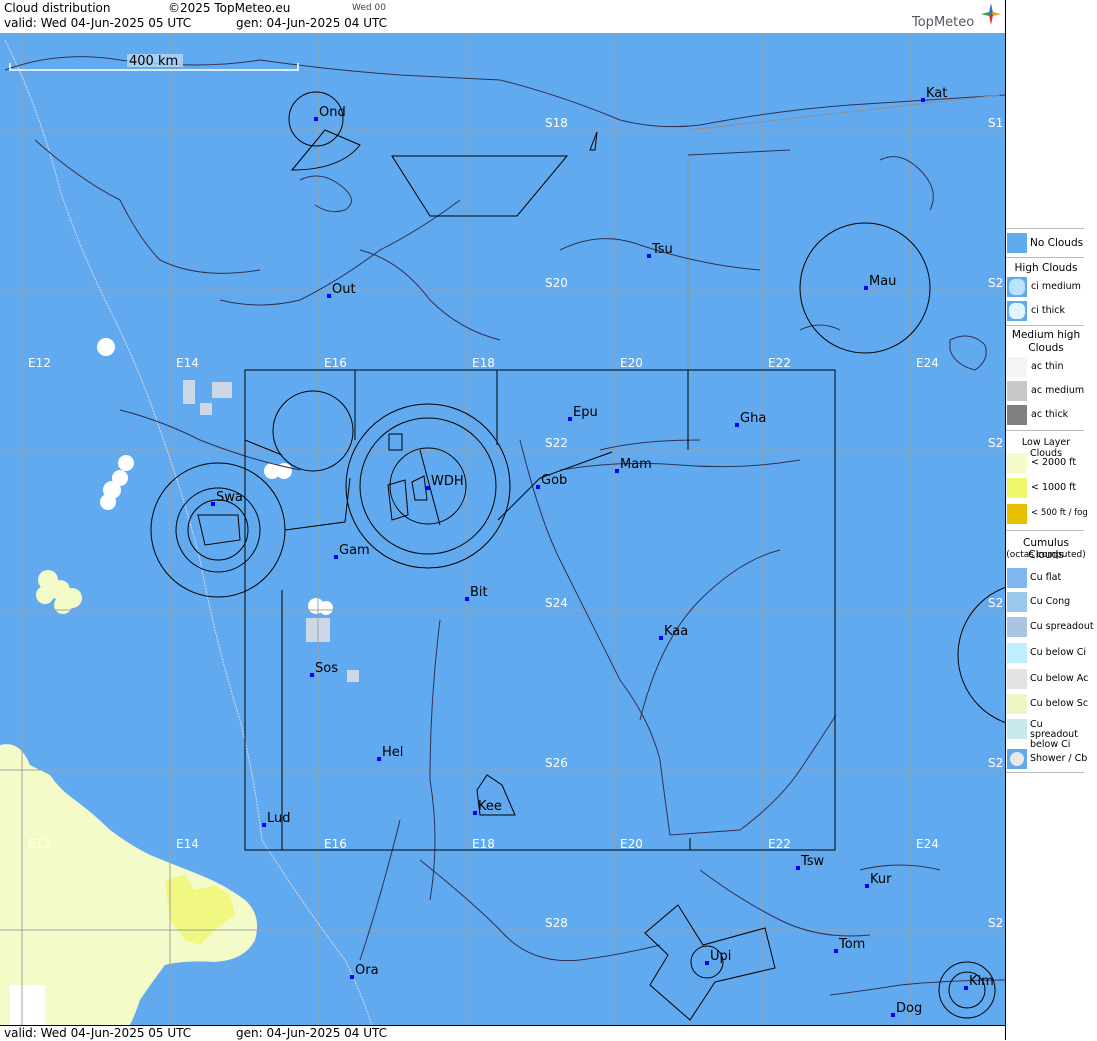 The width and height of the screenshot is (1097, 1041). Describe the element at coordinates (367, 970) in the screenshot. I see `city-label: Ora` at that location.